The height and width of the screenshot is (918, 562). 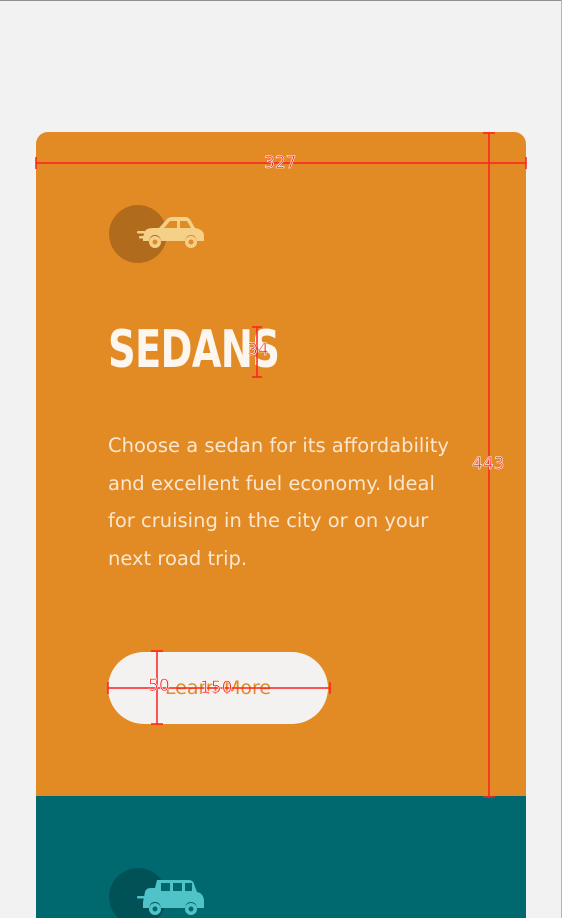 I want to click on suv-icon-badge, so click(x=157, y=893).